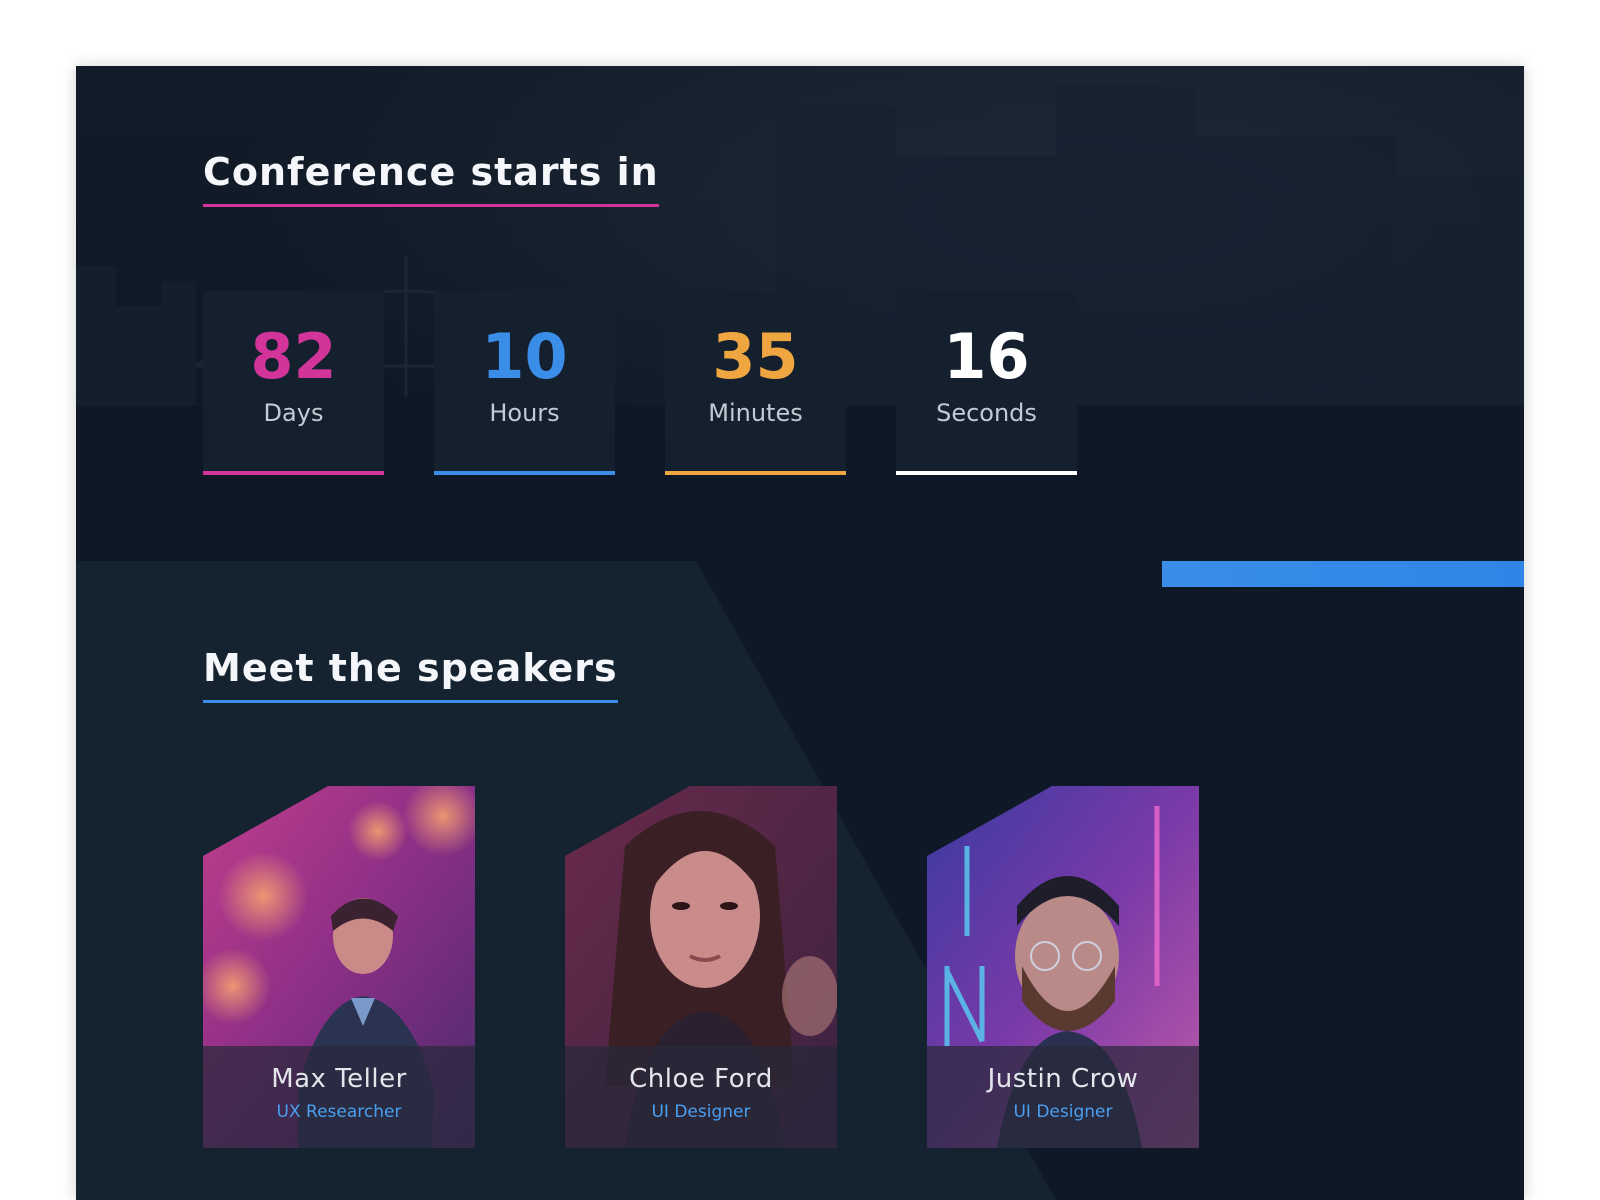  What do you see at coordinates (1063, 967) in the screenshot?
I see `speaker-card-justin-crow: Justin Crow UI Designer` at bounding box center [1063, 967].